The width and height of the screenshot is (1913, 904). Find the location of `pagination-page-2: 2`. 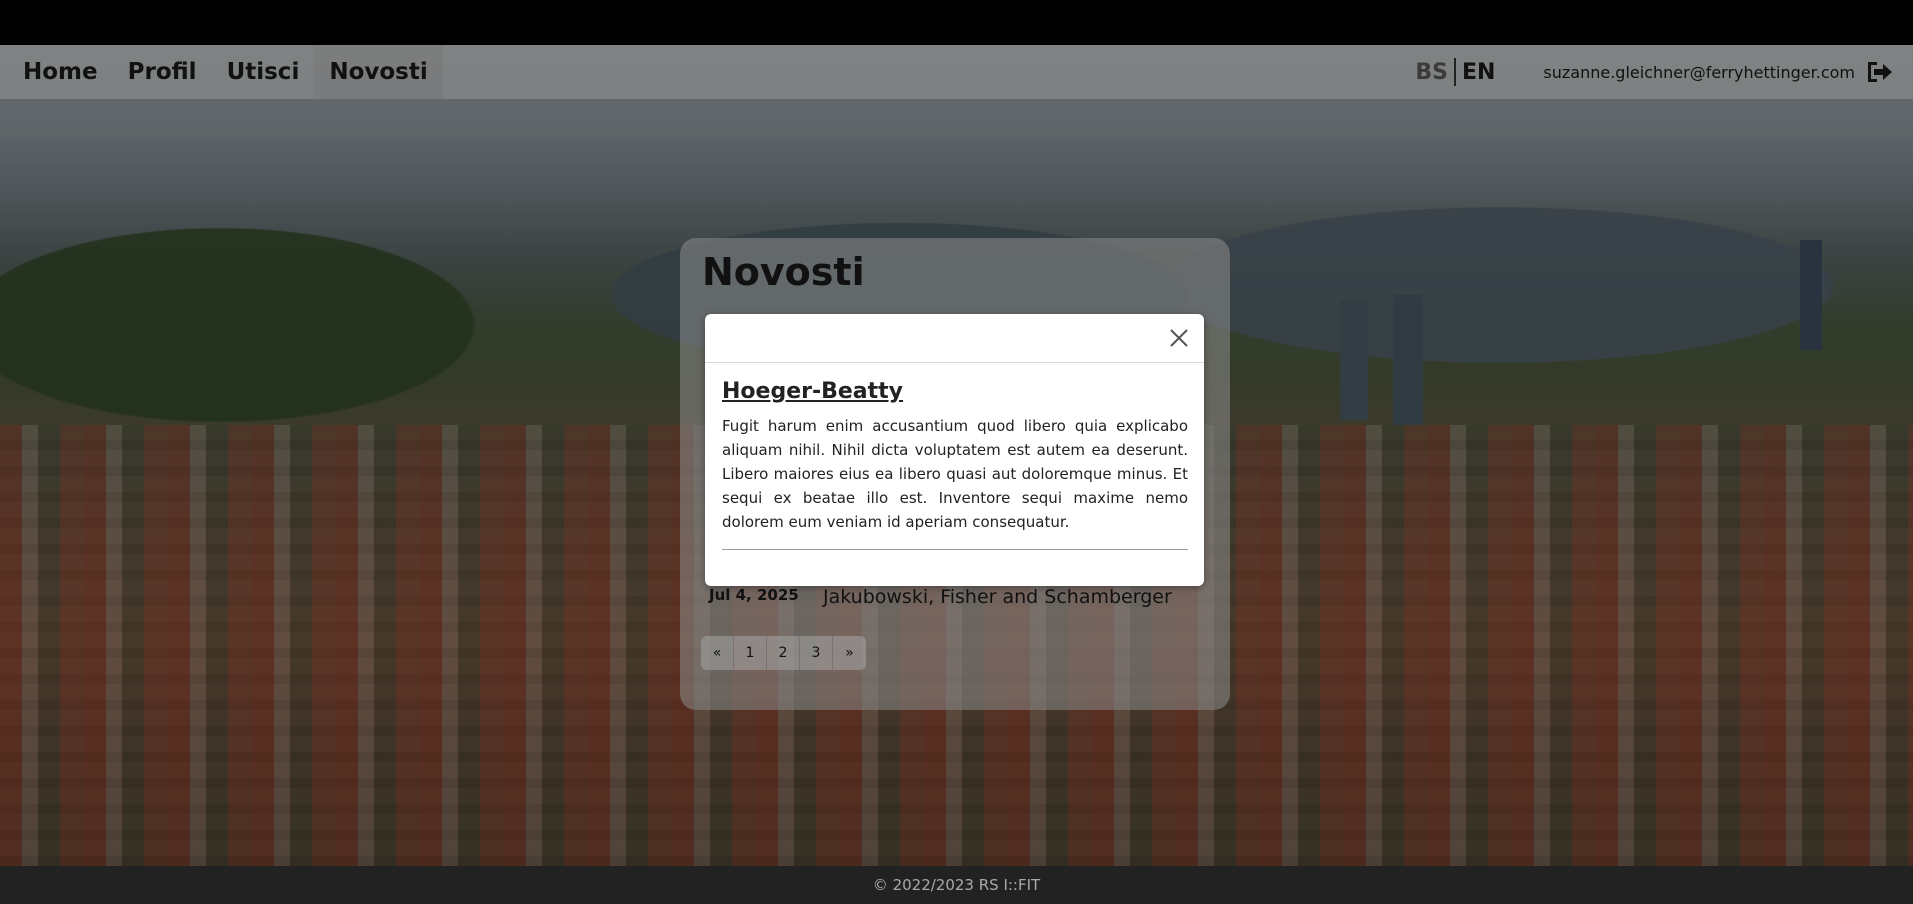

pagination-page-2: 2 is located at coordinates (783, 653).